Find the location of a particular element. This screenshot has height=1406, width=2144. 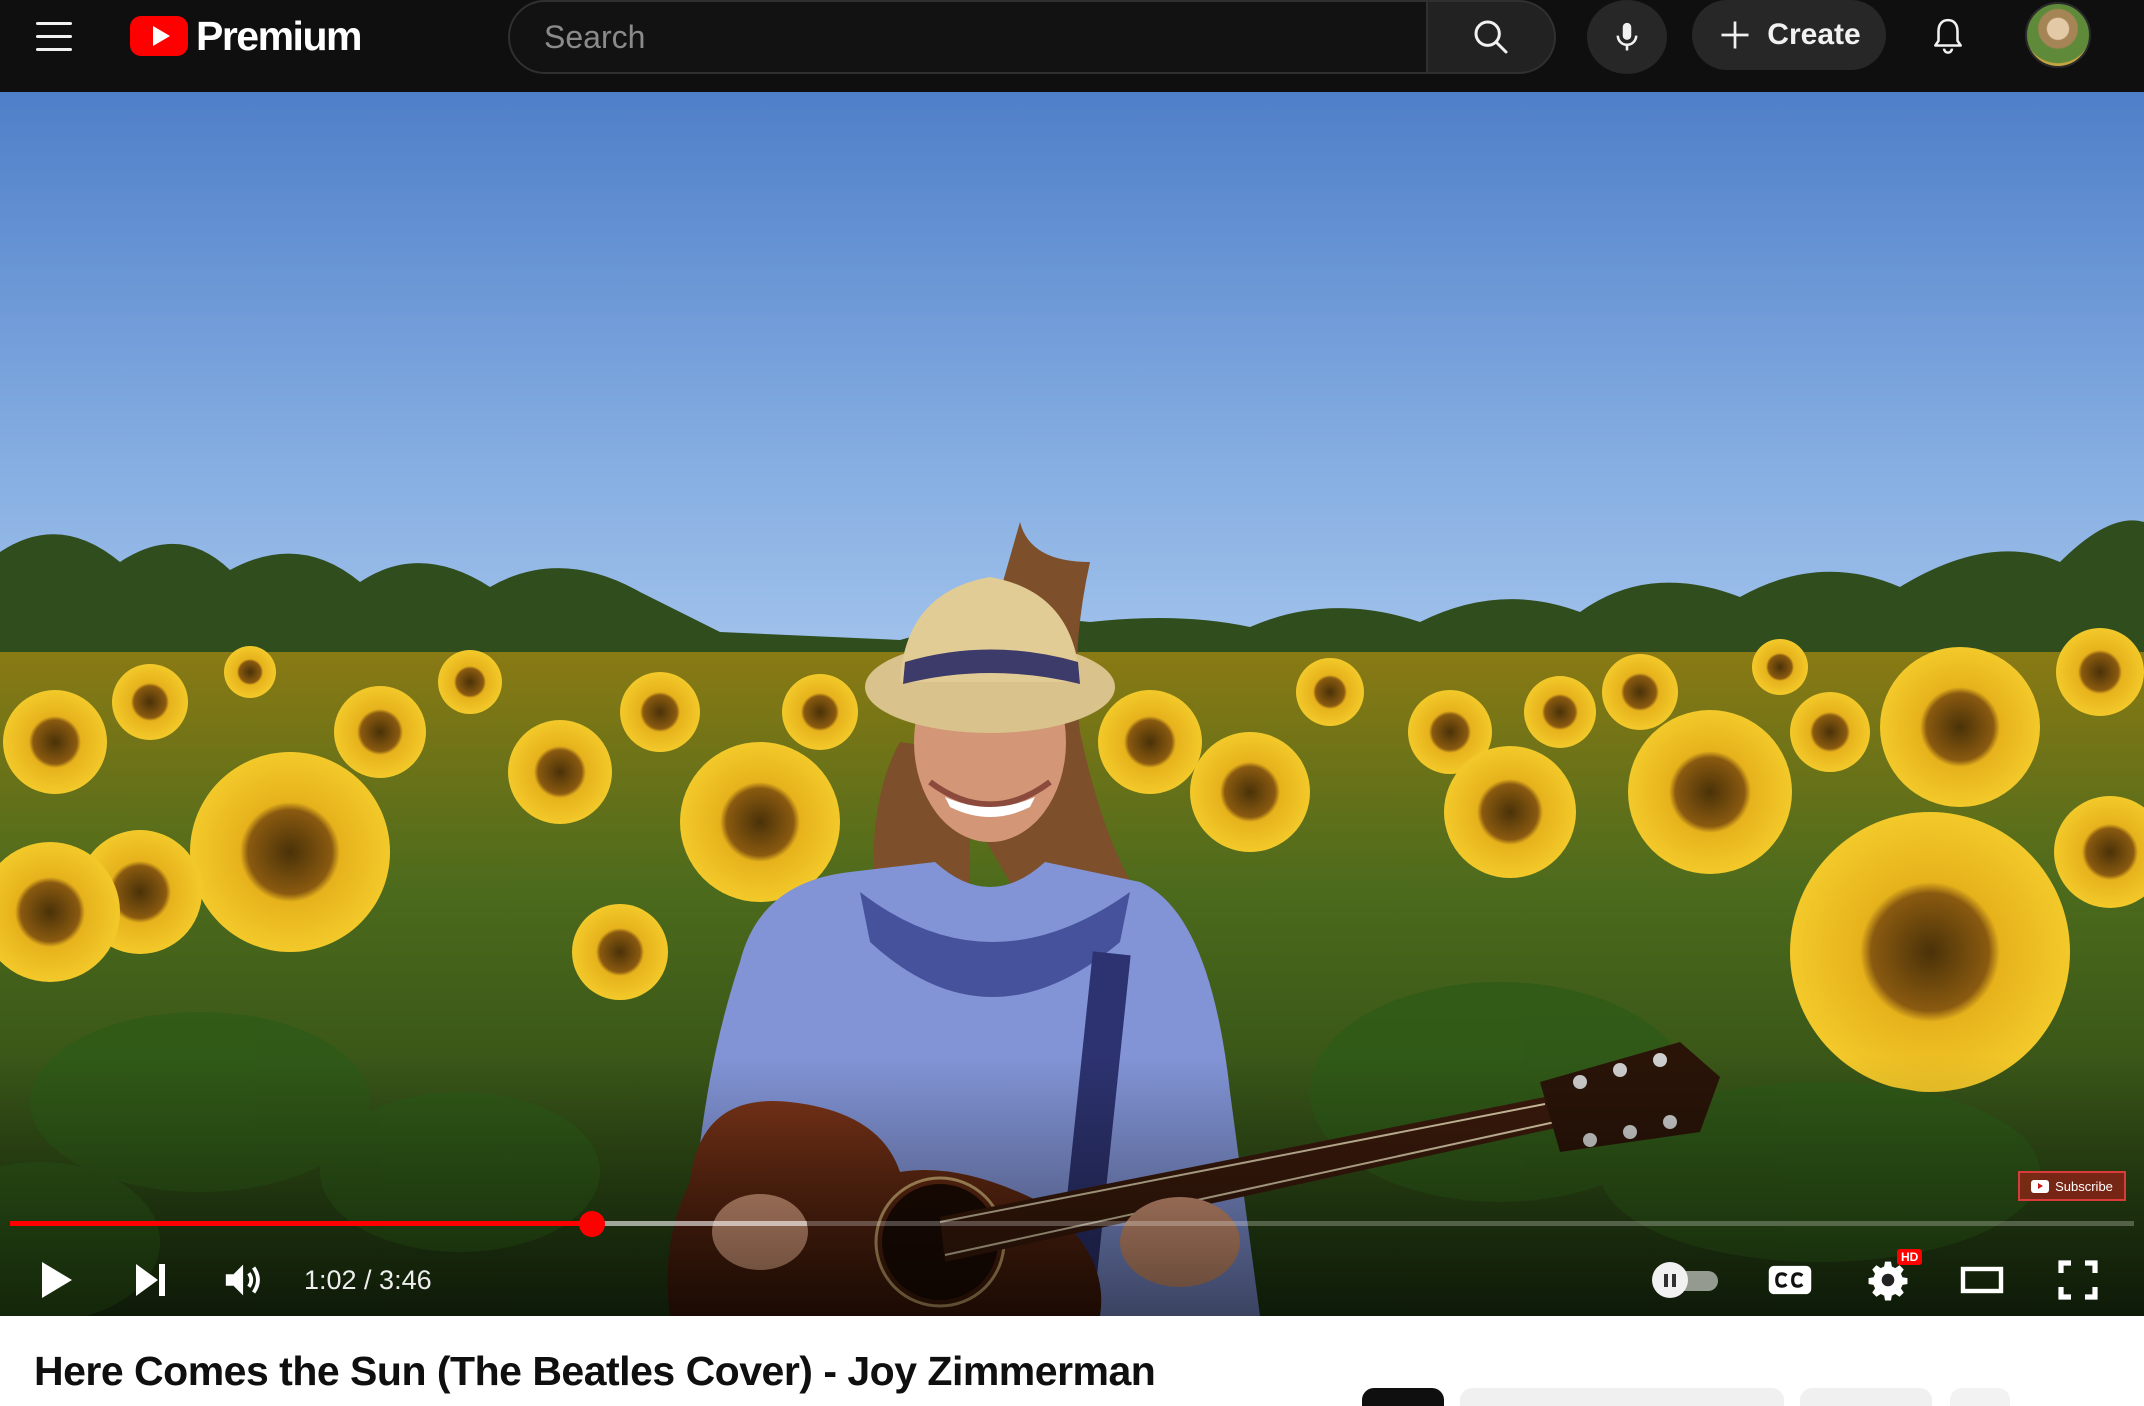

subscribe-watermark: Subscribe is located at coordinates (2072, 1186).